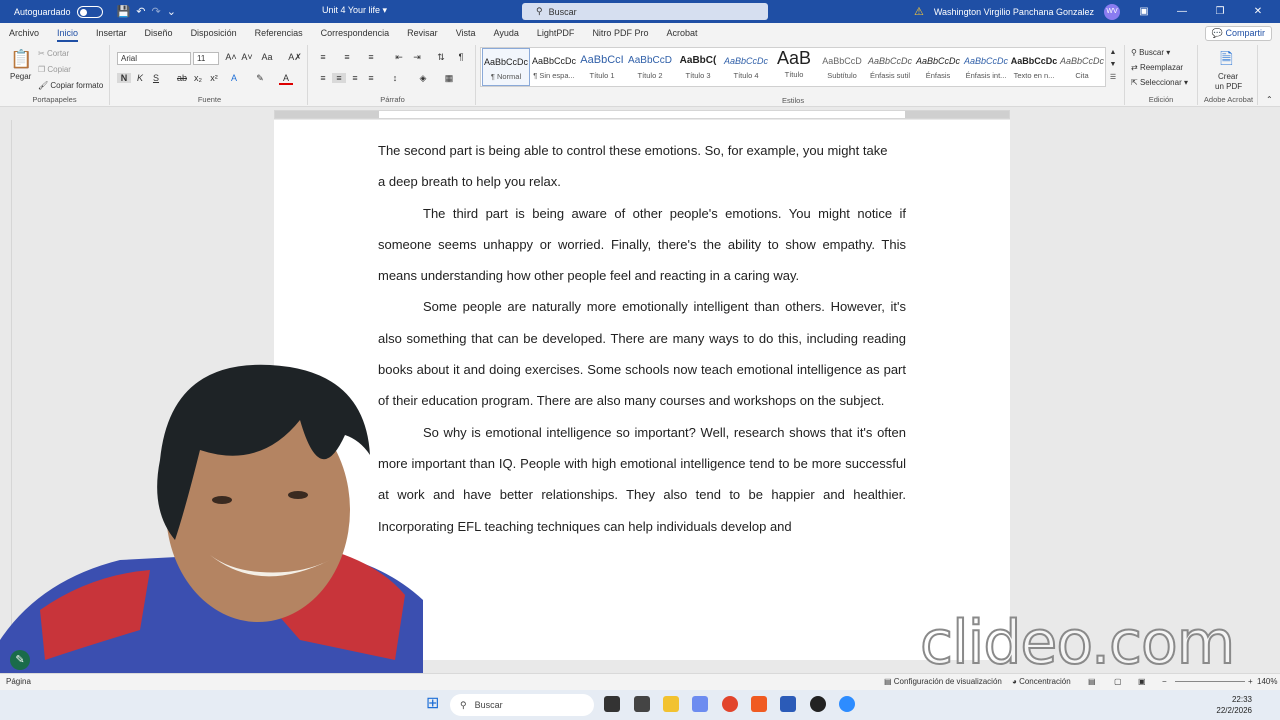 This screenshot has height=720, width=1280. Describe the element at coordinates (1082, 67) in the screenshot. I see `style-quote: AaBbCcDc Cita` at that location.